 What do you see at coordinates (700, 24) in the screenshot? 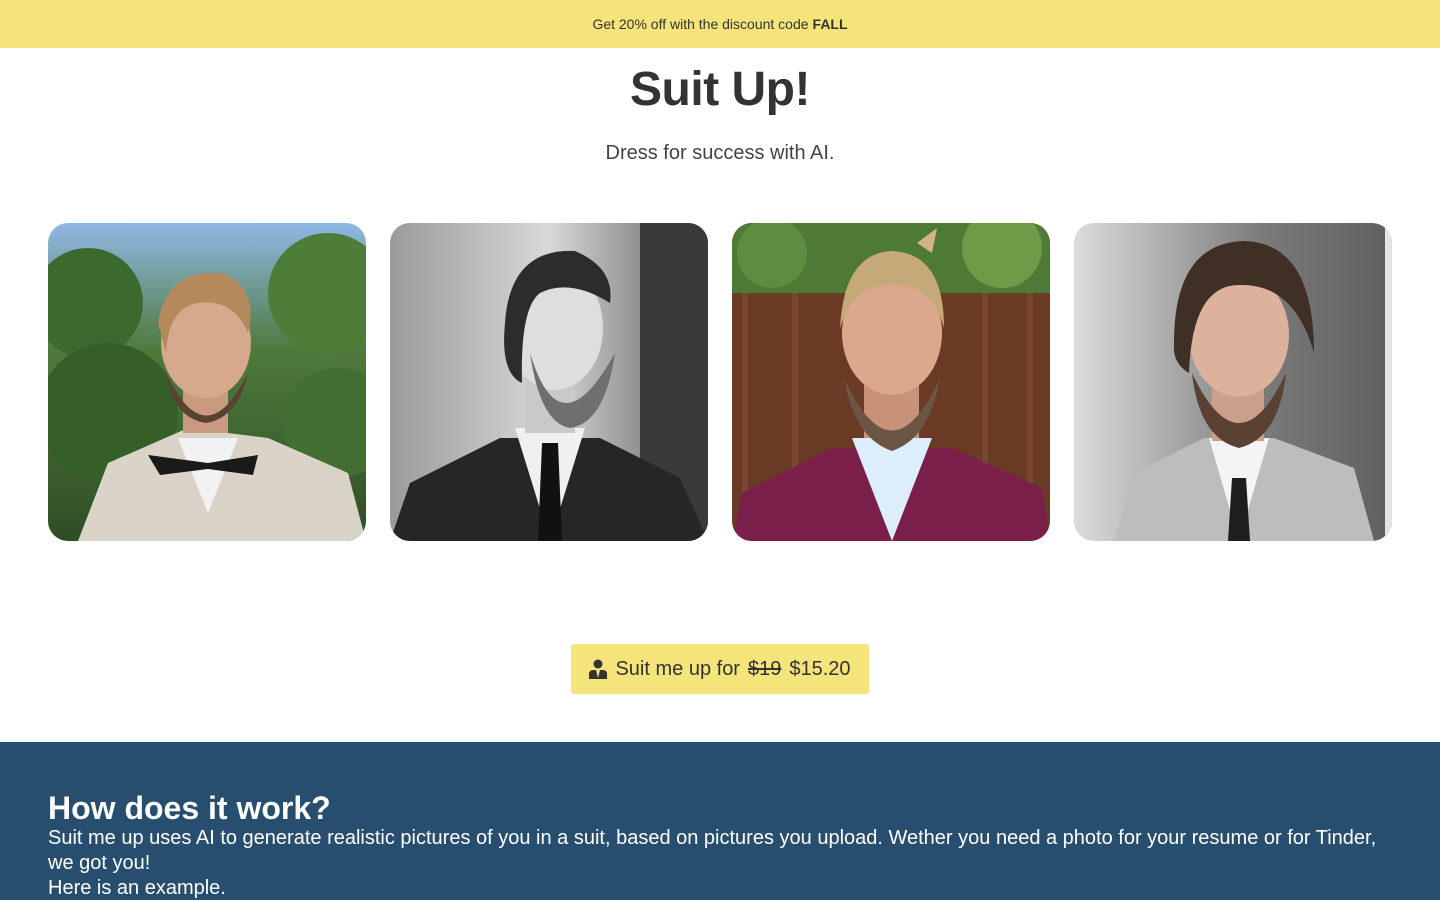
I see `promo-text: Get 20% off with the discount code` at bounding box center [700, 24].